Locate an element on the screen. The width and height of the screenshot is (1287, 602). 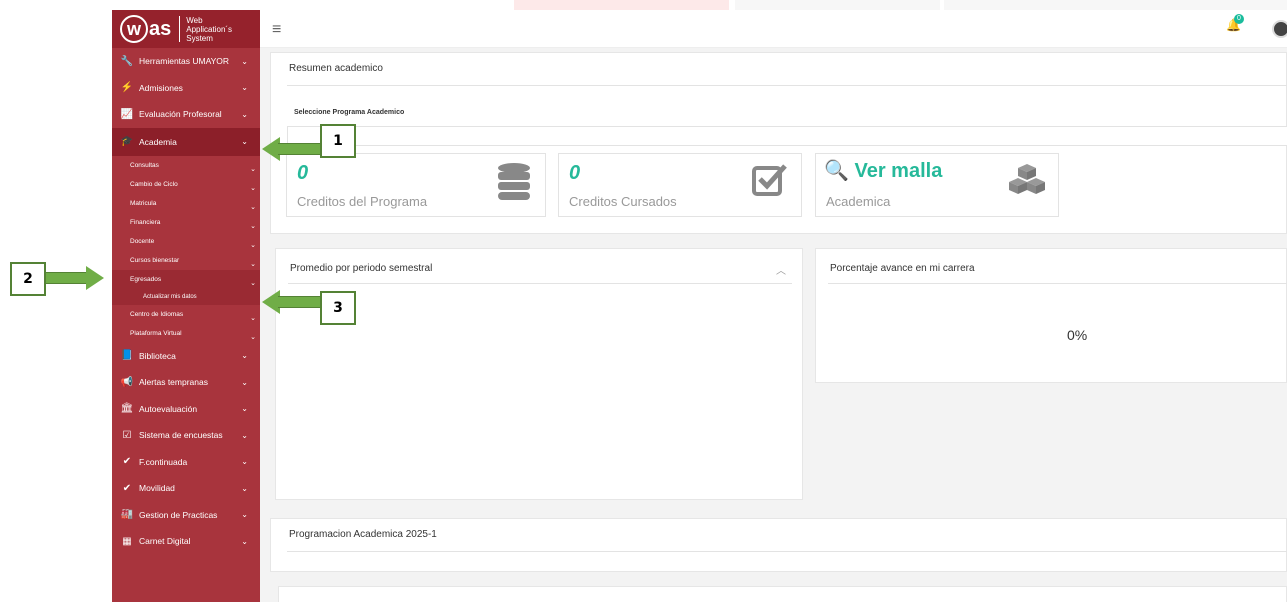
sidebar-item-autoevaluacion: 🏛 Autoevaluación ⌄ is located at coordinates (186, 409).